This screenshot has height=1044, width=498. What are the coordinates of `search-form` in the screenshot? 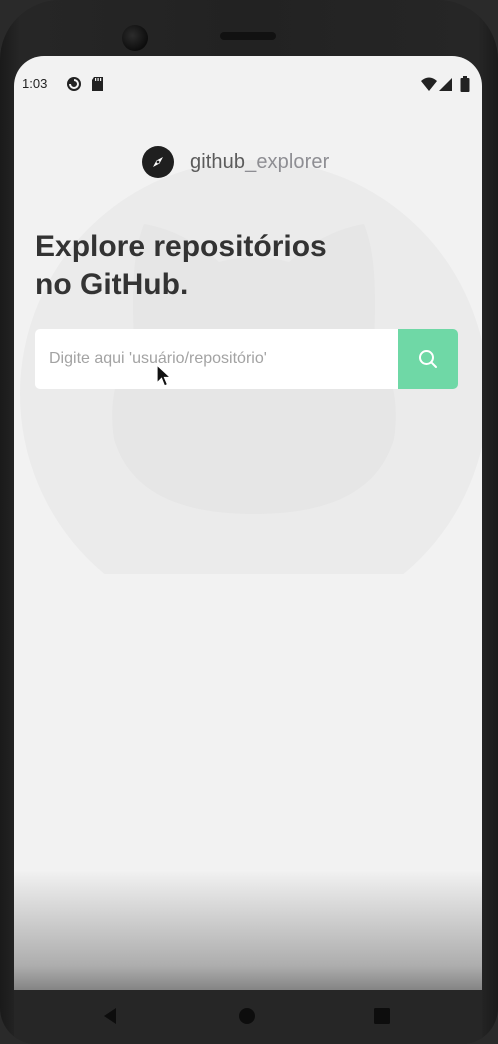 It's located at (246, 359).